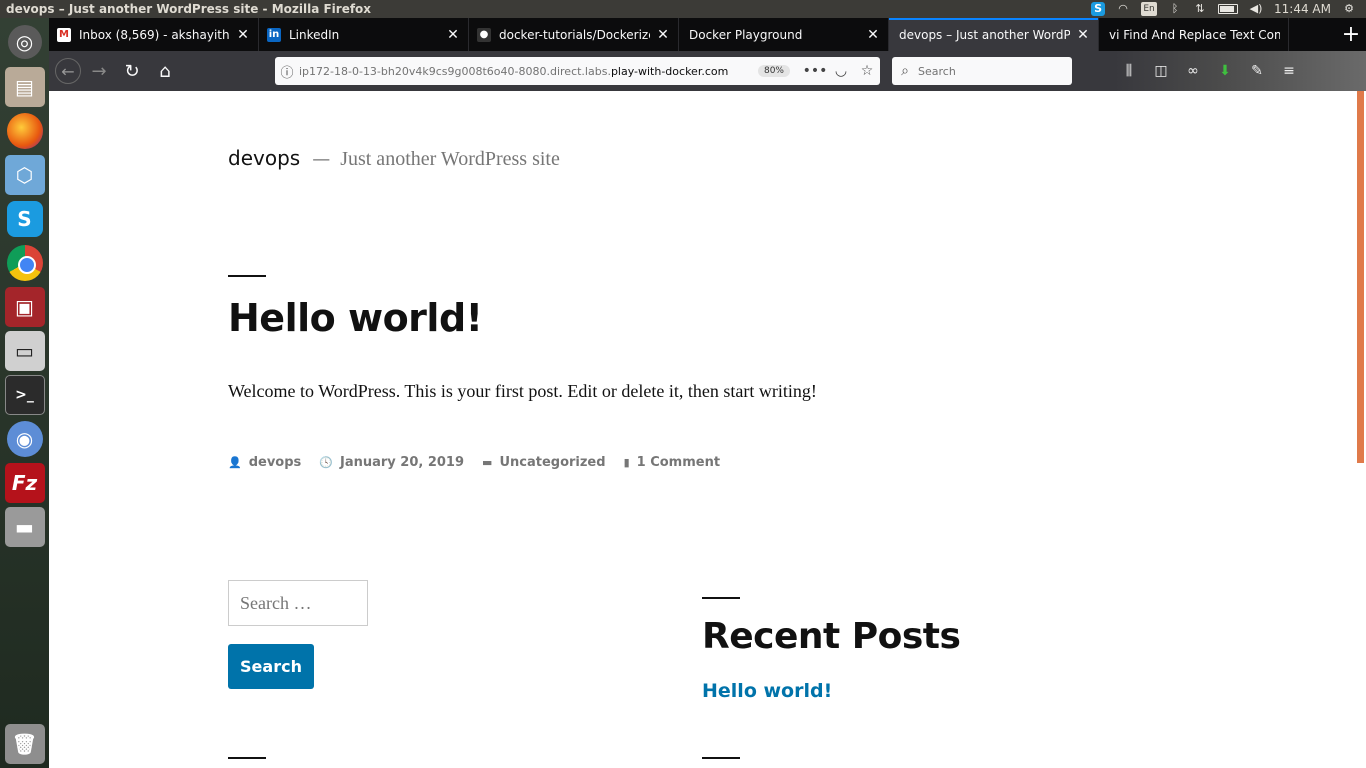 The height and width of the screenshot is (768, 1366). What do you see at coordinates (1098, 9) in the screenshot?
I see `skype-tray-icon: S` at bounding box center [1098, 9].